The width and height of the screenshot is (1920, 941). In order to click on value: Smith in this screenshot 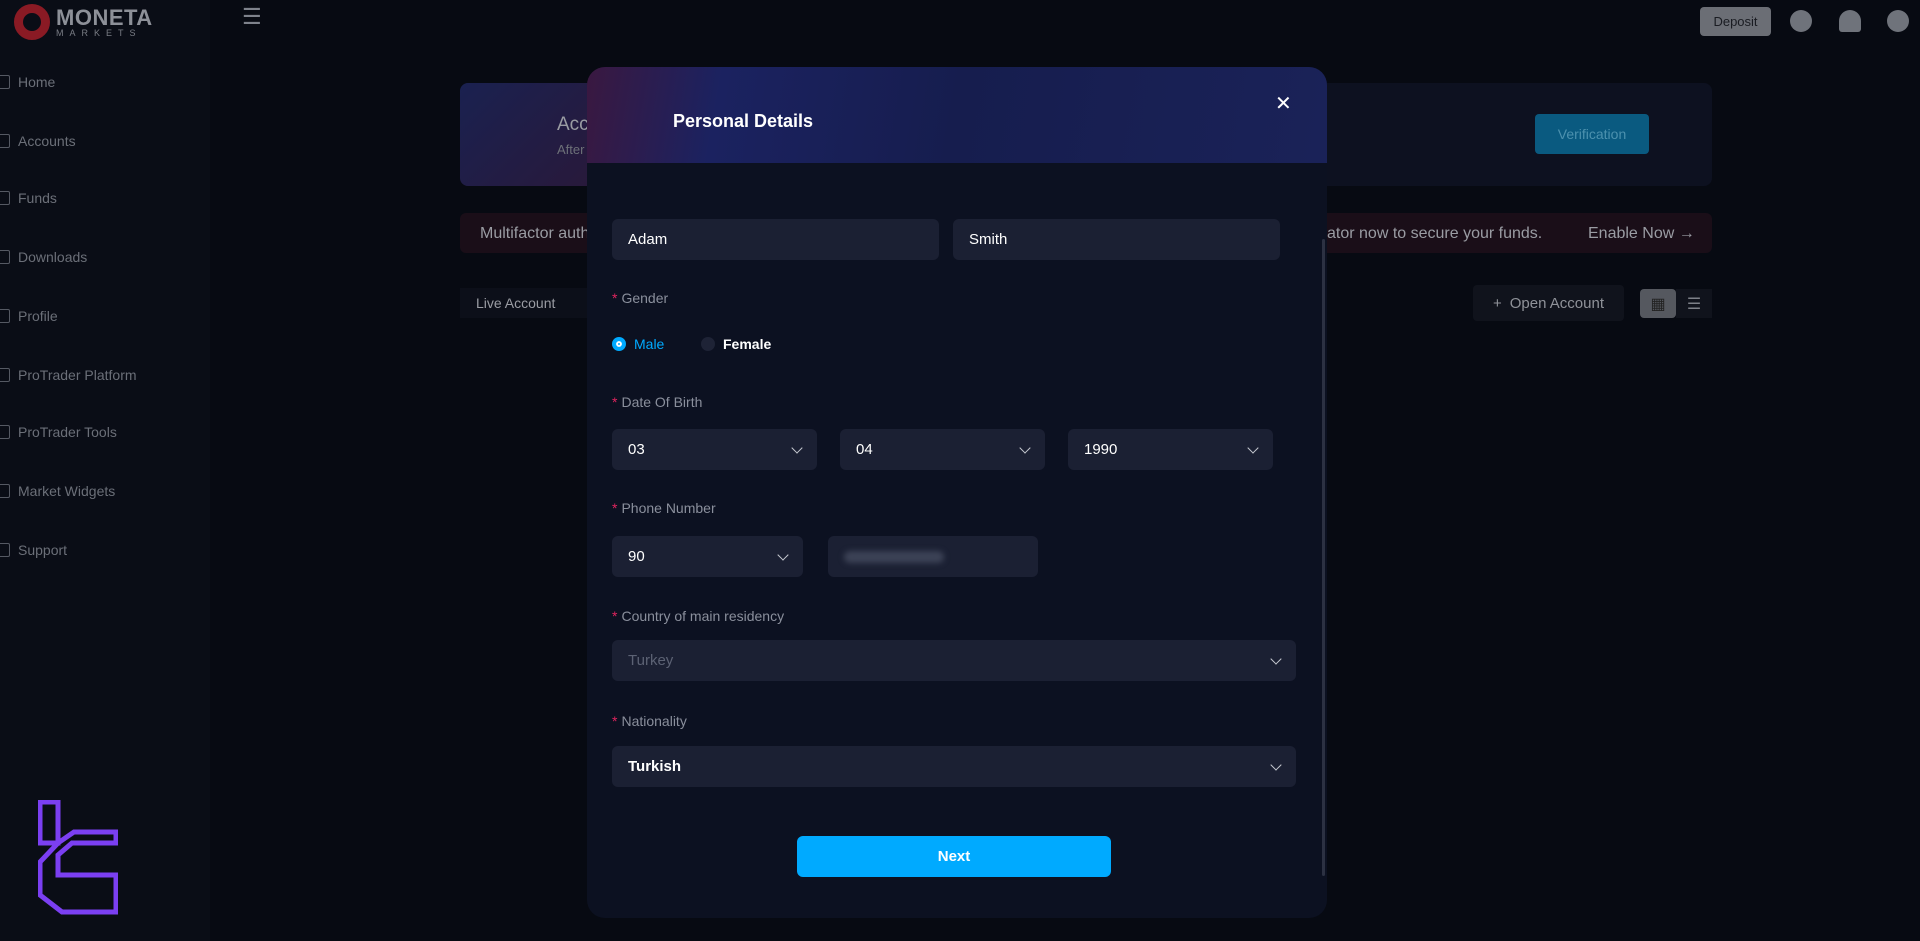, I will do `click(988, 239)`.